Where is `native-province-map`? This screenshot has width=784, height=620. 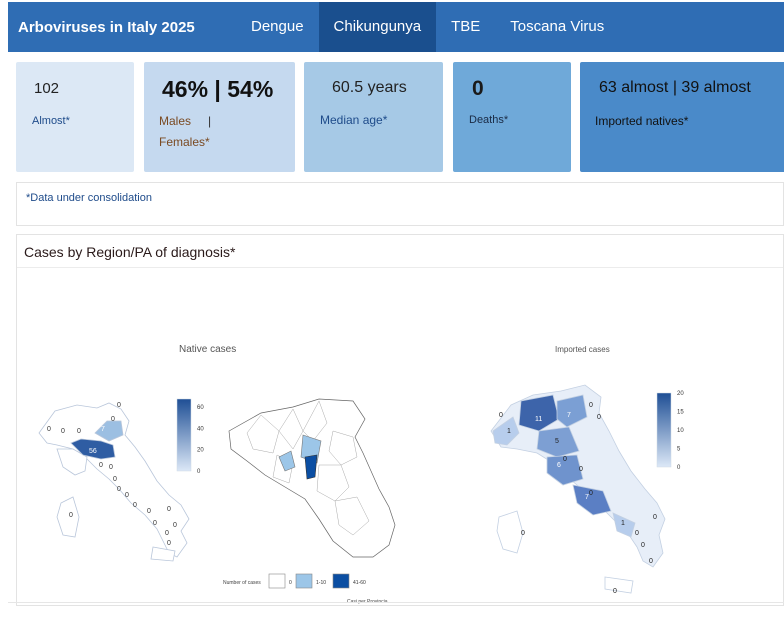
native-province-map is located at coordinates (312, 478).